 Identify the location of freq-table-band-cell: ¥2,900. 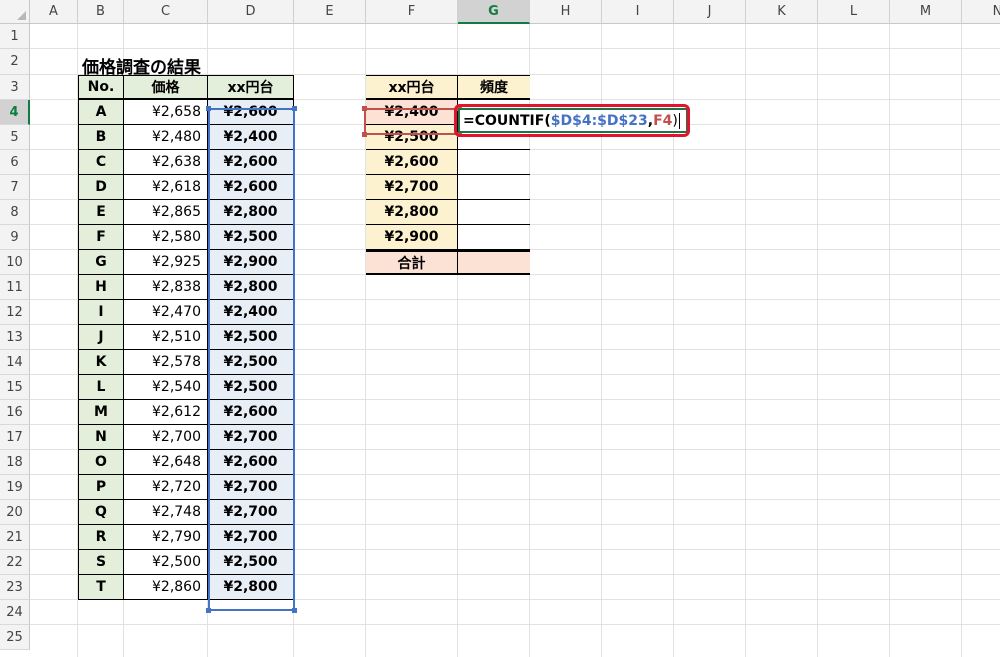
(412, 237).